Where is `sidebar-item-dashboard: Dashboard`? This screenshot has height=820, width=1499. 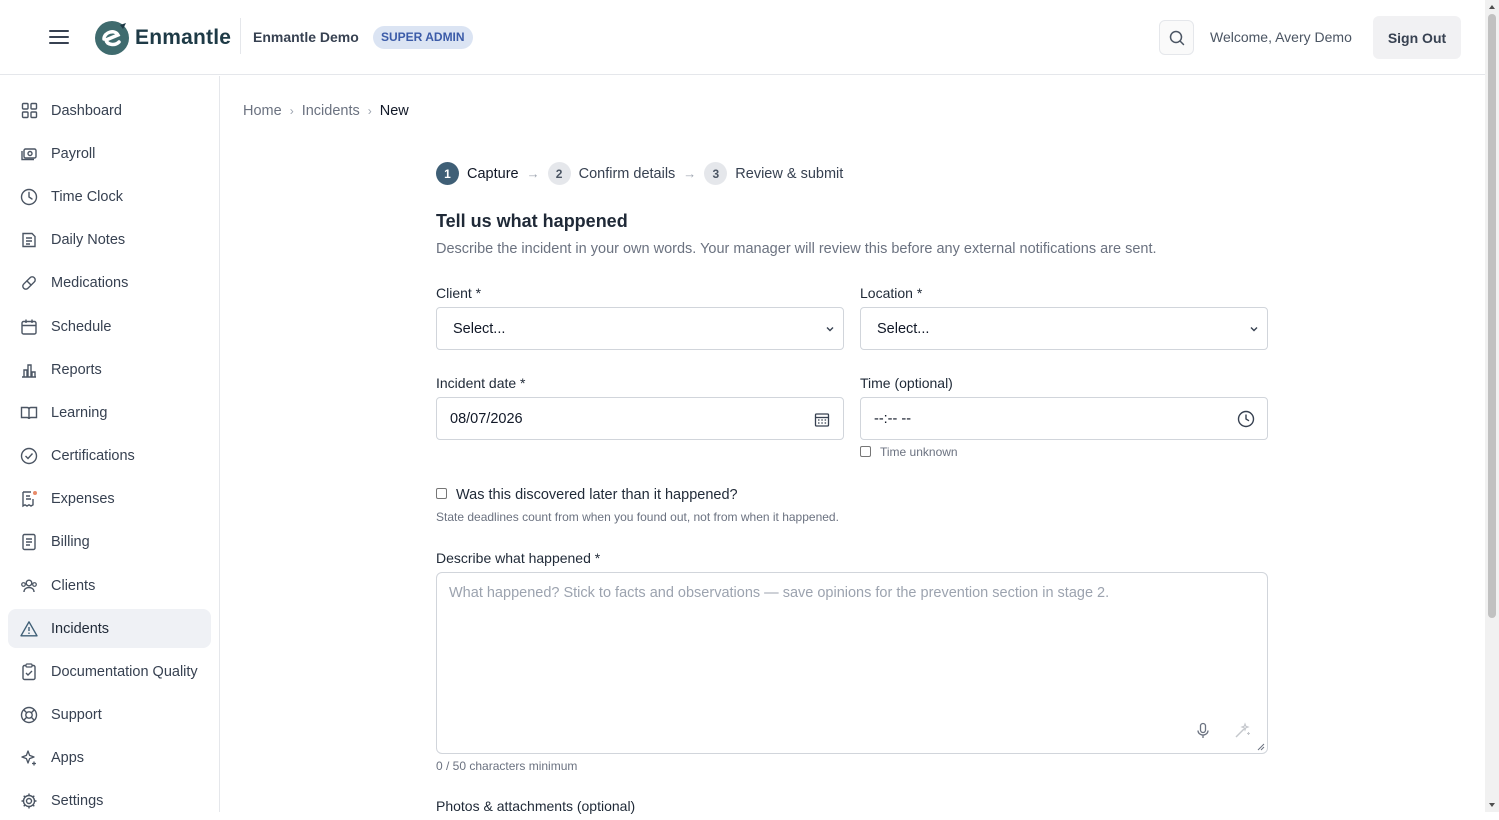
sidebar-item-dashboard: Dashboard is located at coordinates (109, 110).